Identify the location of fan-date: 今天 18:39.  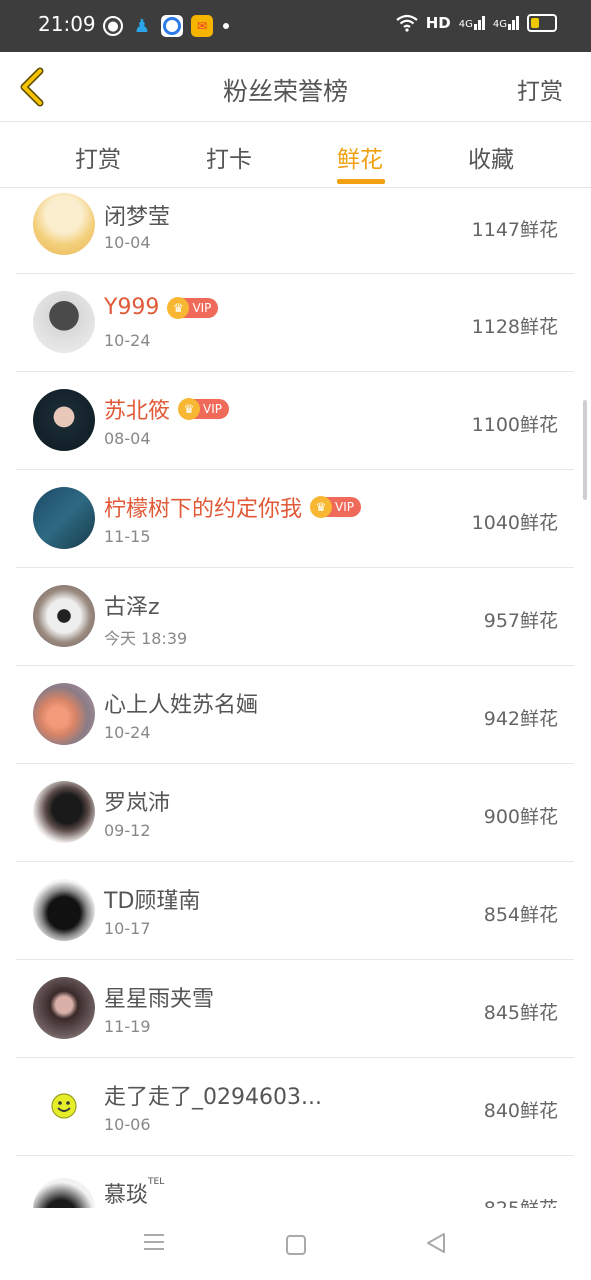
(146, 638).